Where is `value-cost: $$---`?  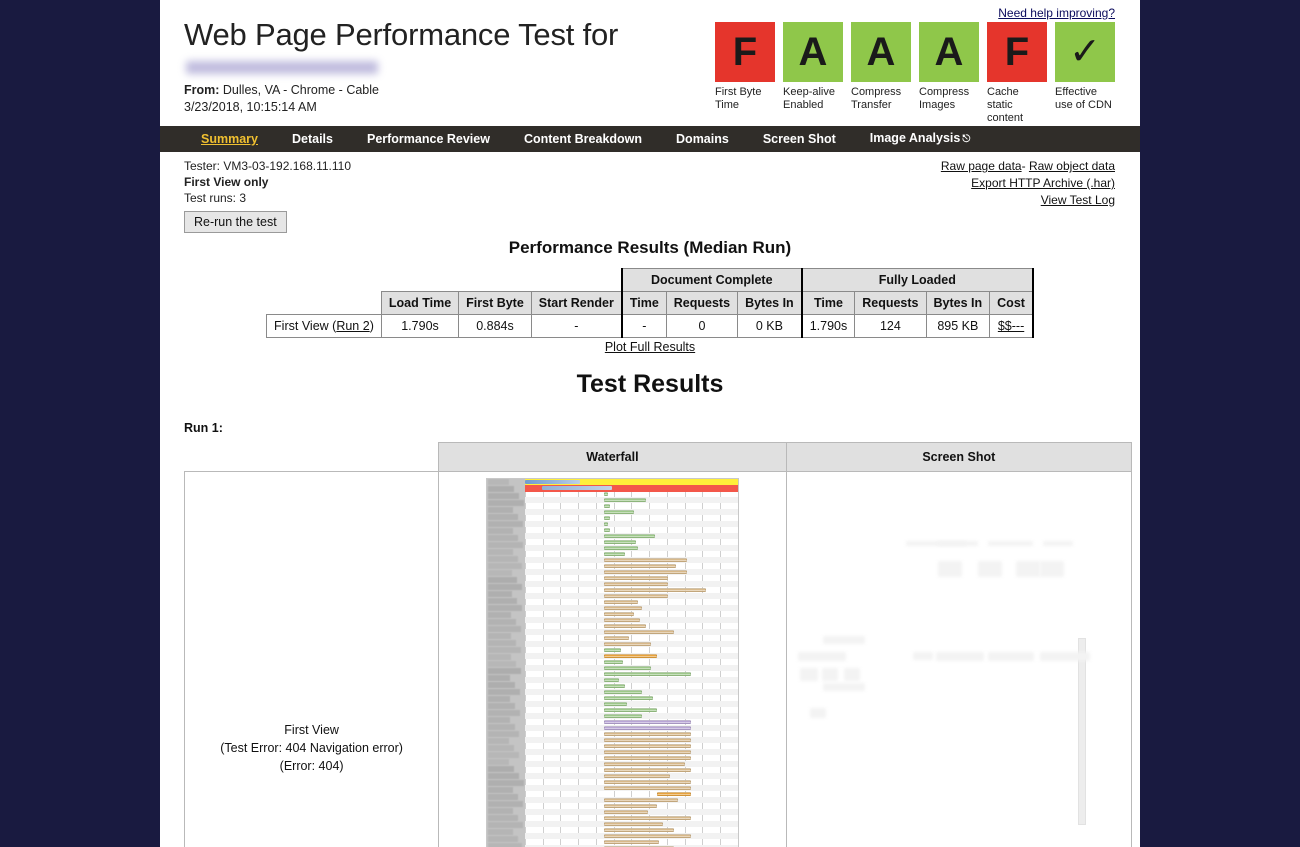
value-cost: $$--- is located at coordinates (1011, 326).